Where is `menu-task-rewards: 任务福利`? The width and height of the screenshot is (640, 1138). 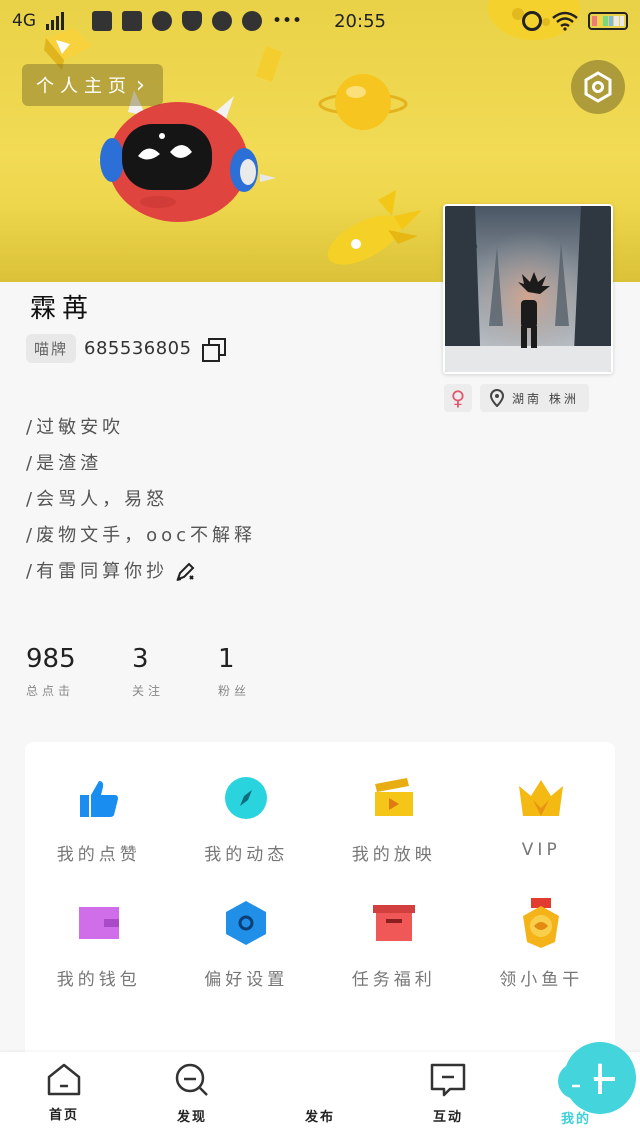 menu-task-rewards: 任务福利 is located at coordinates (394, 944).